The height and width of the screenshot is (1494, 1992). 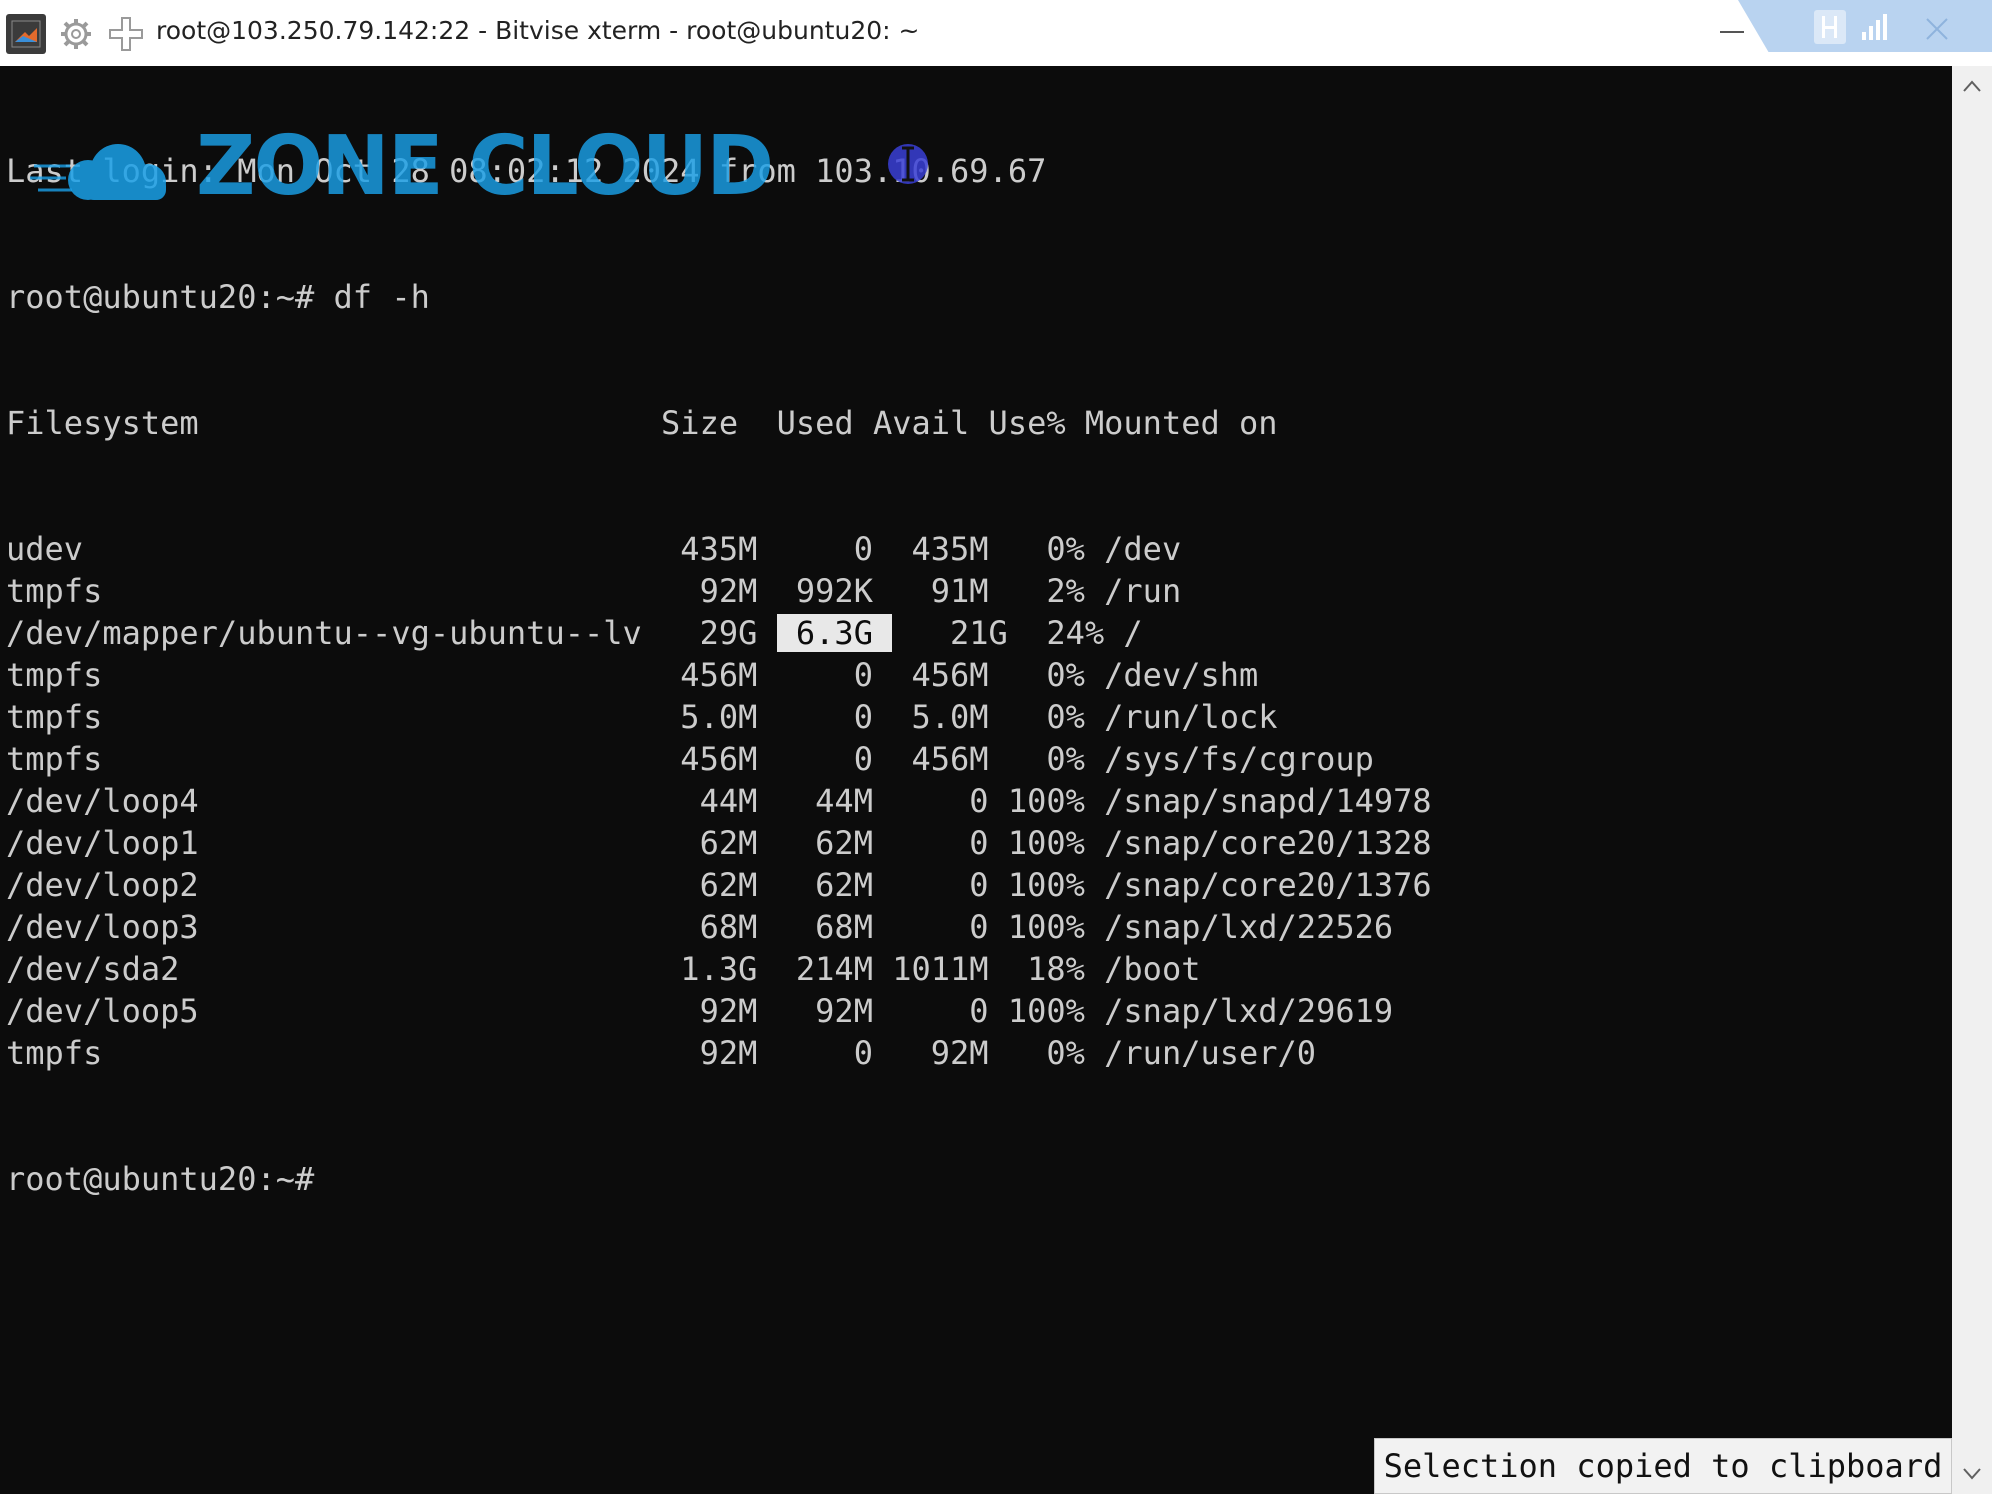 What do you see at coordinates (334, 633) in the screenshot?
I see `row-filesystem: /dev/mapper/ubuntu--vg-ubuntu--lv` at bounding box center [334, 633].